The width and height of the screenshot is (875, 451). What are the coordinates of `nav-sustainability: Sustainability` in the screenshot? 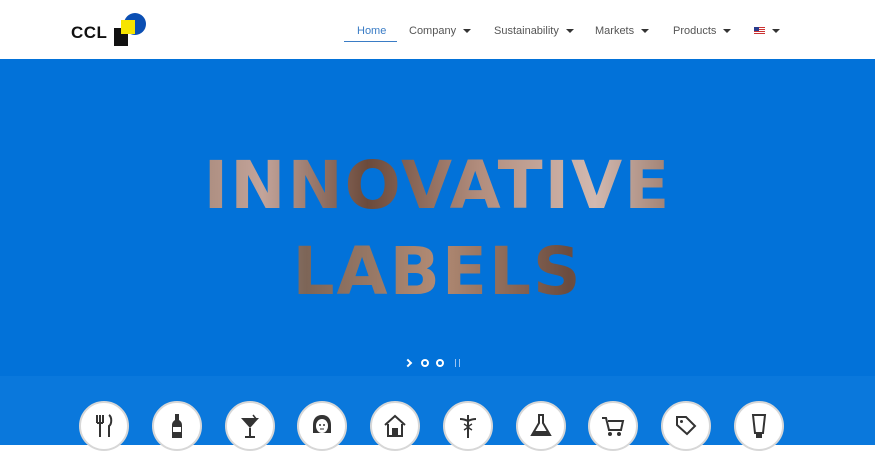 It's located at (534, 31).